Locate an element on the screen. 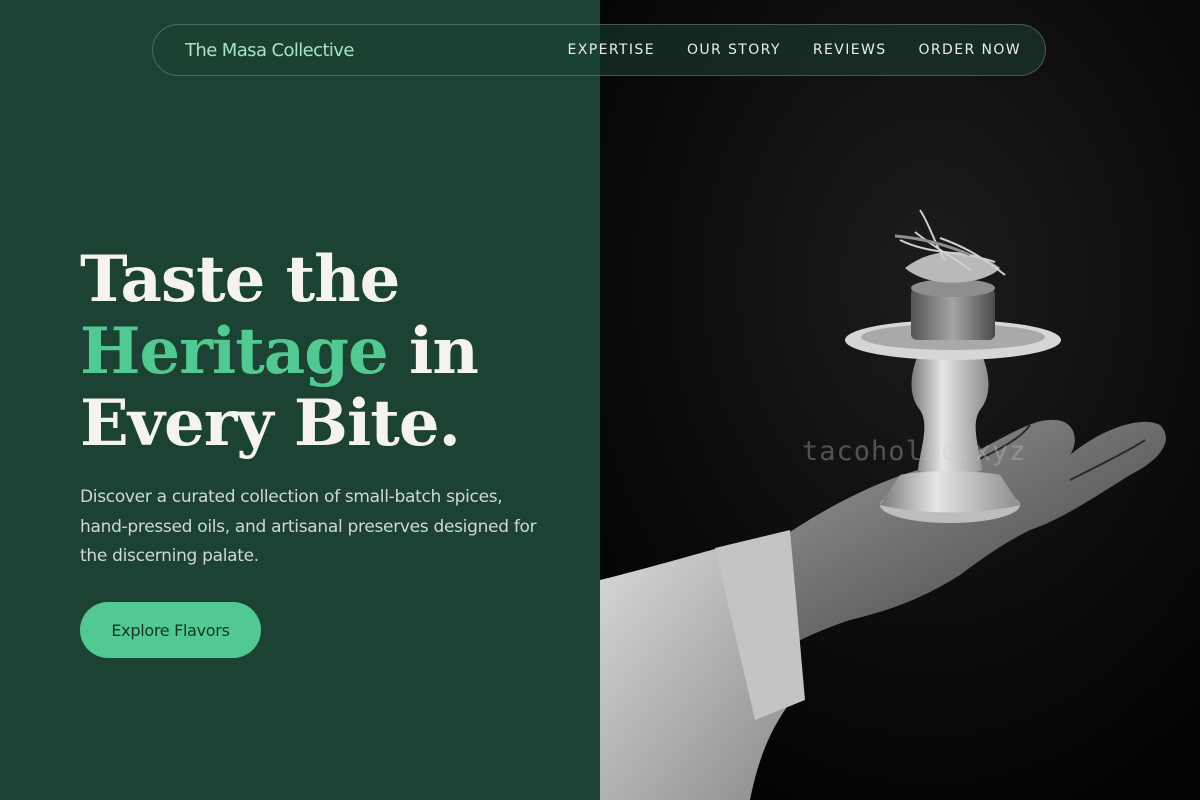  headline-part-2: in is located at coordinates (433, 351).